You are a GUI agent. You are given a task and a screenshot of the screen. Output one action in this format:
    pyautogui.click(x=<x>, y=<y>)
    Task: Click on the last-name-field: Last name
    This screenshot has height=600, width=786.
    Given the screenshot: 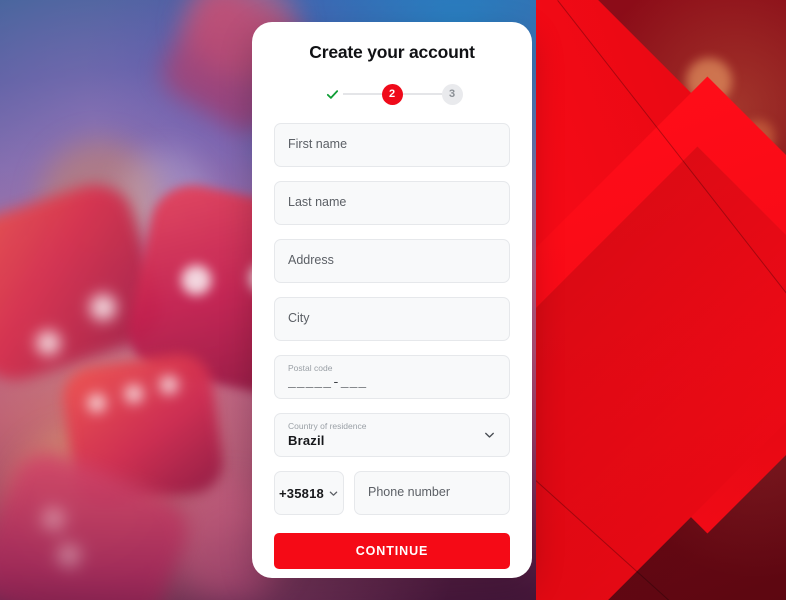 What is the action you would take?
    pyautogui.click(x=392, y=203)
    